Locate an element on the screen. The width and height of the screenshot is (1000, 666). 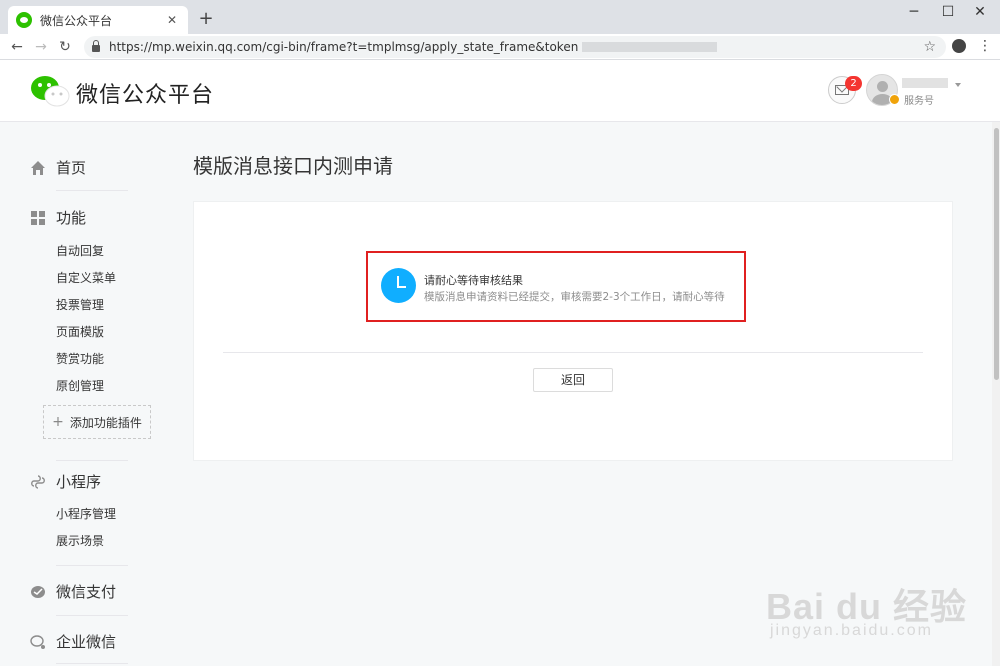
sidebar-item-home: 首页 is located at coordinates (58, 167).